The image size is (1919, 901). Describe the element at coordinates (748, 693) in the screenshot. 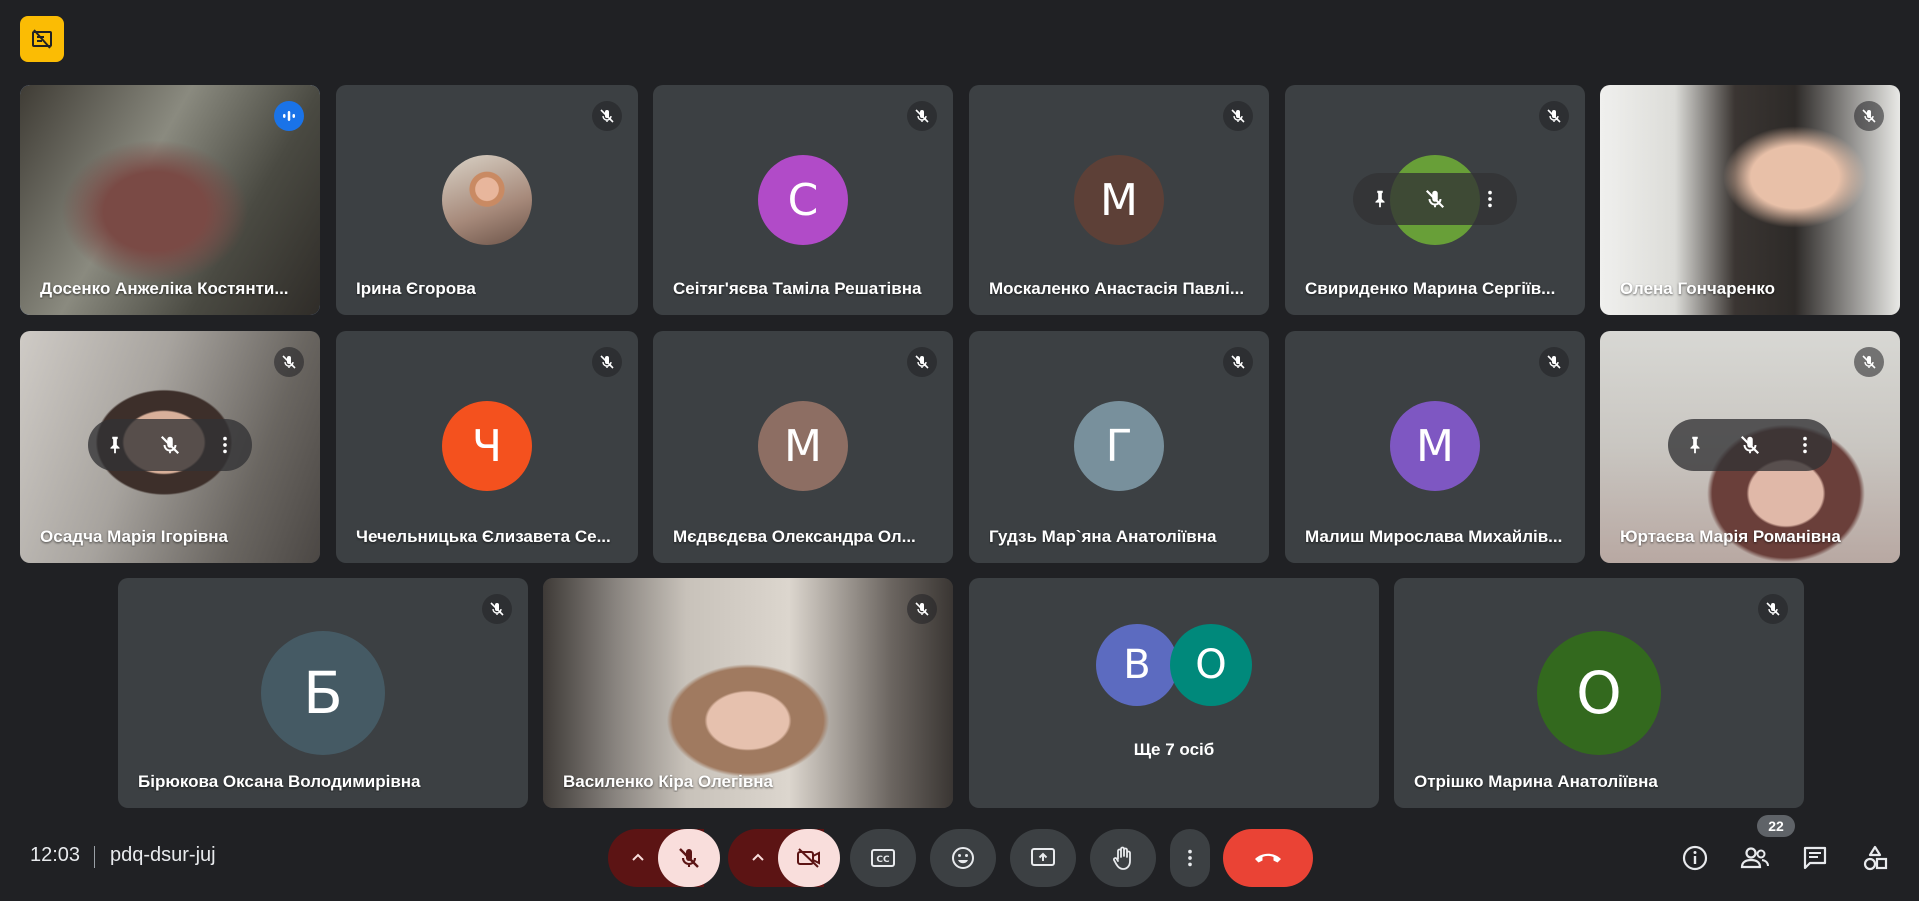

I see `participant-tile-vasylenko: Василенко Кіра Олегівна` at that location.